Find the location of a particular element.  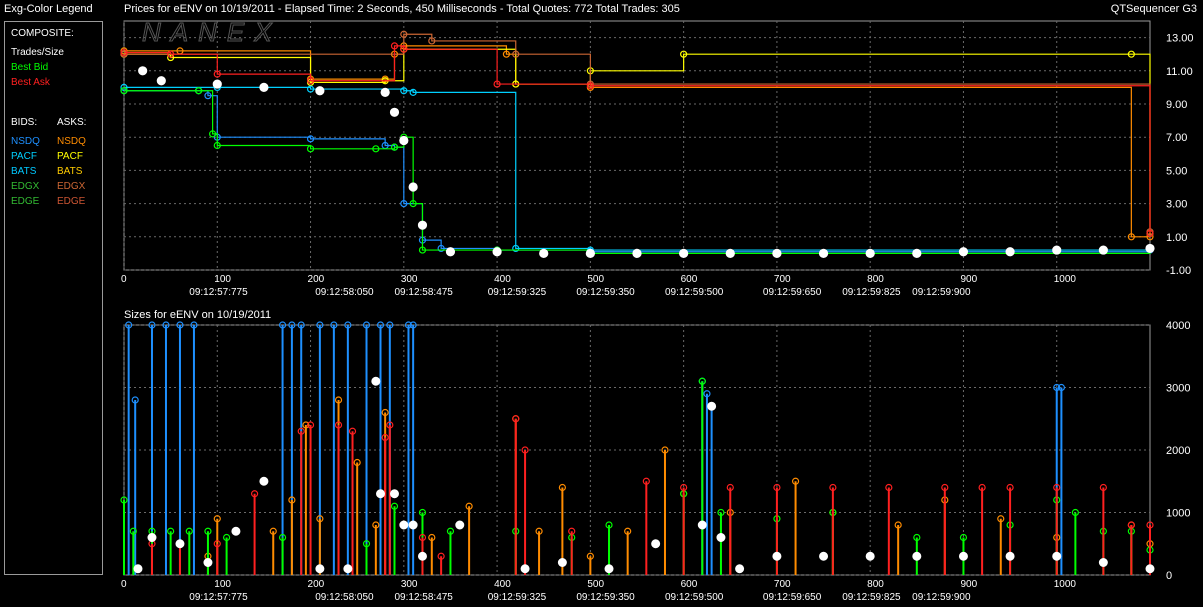

time-label: 09:12:57:775 is located at coordinates (218, 597).